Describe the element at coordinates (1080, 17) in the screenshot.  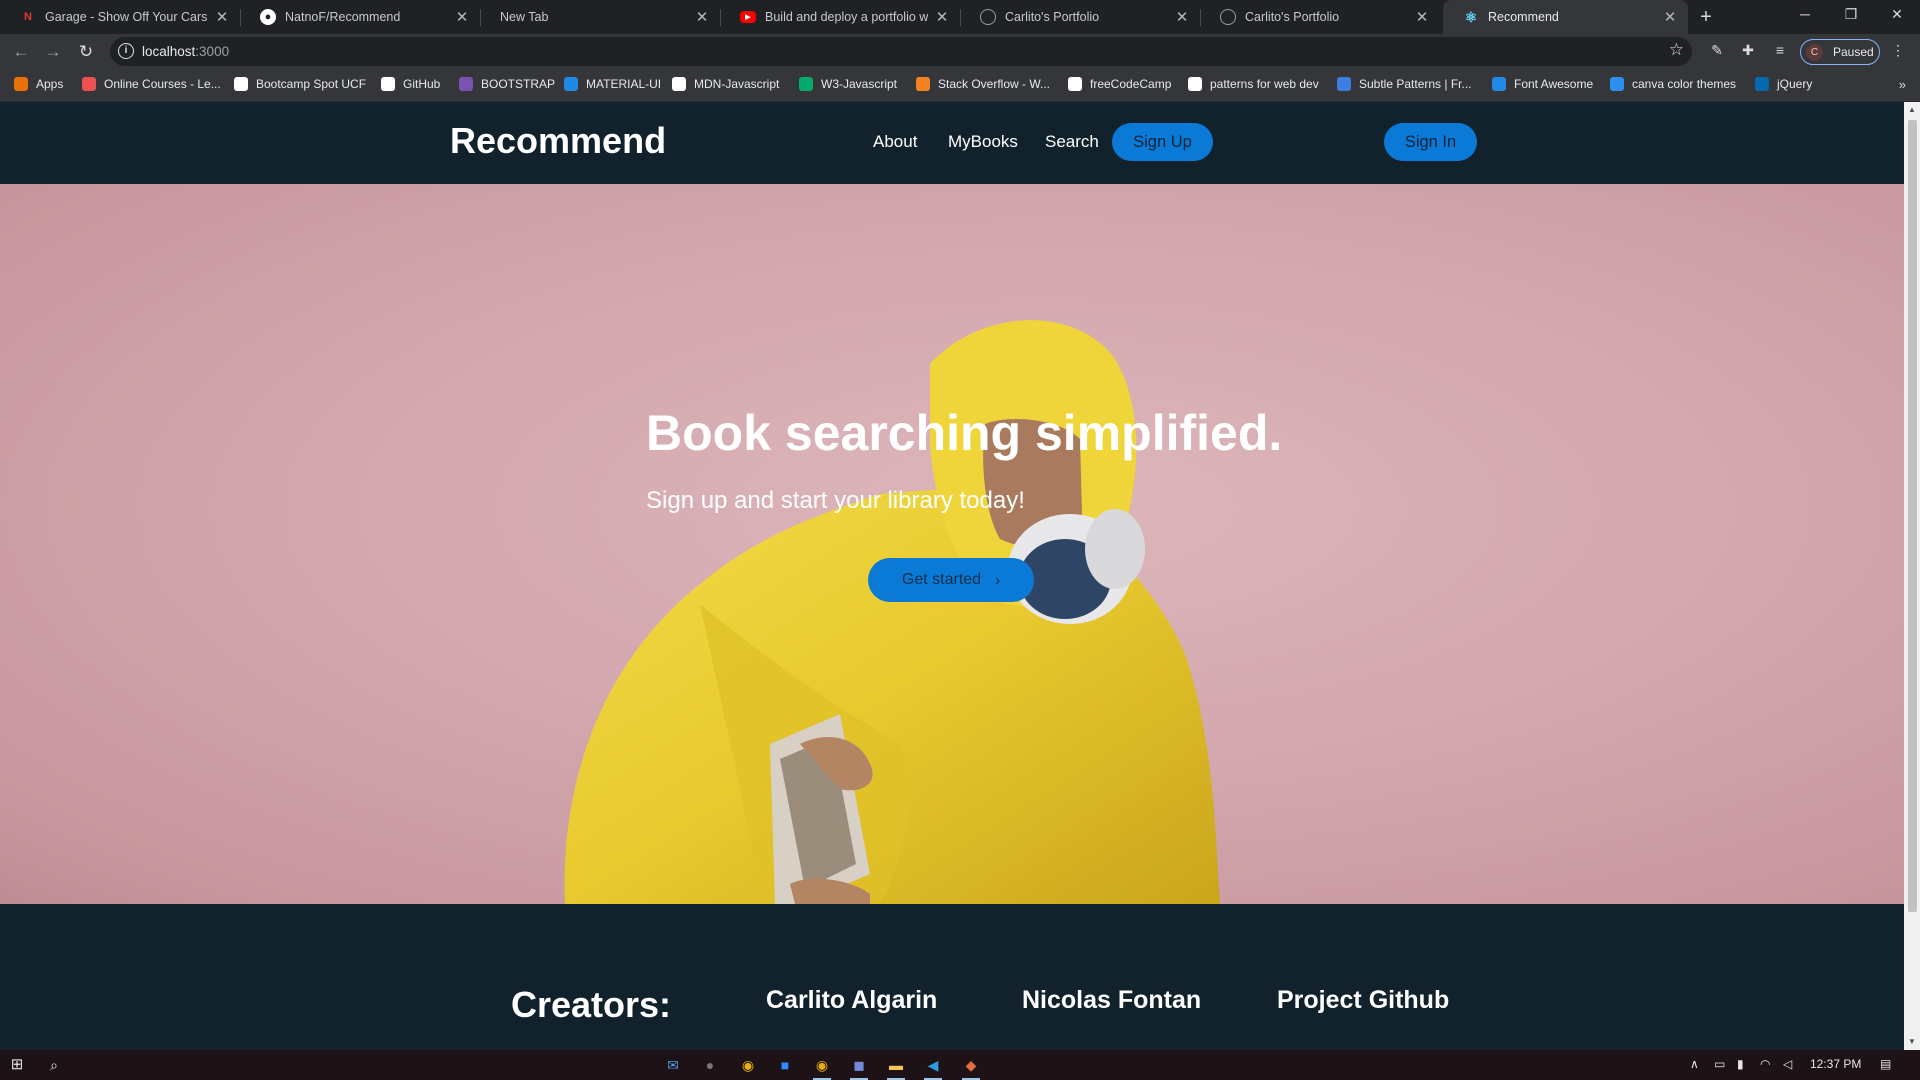
I see `tab-portfolio-1: Carlito's Portfolio ✕` at that location.